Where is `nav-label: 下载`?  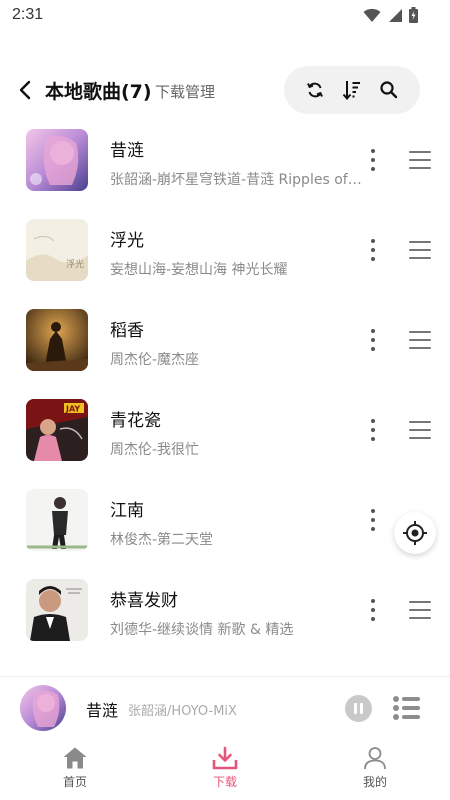 nav-label: 下载 is located at coordinates (224, 782).